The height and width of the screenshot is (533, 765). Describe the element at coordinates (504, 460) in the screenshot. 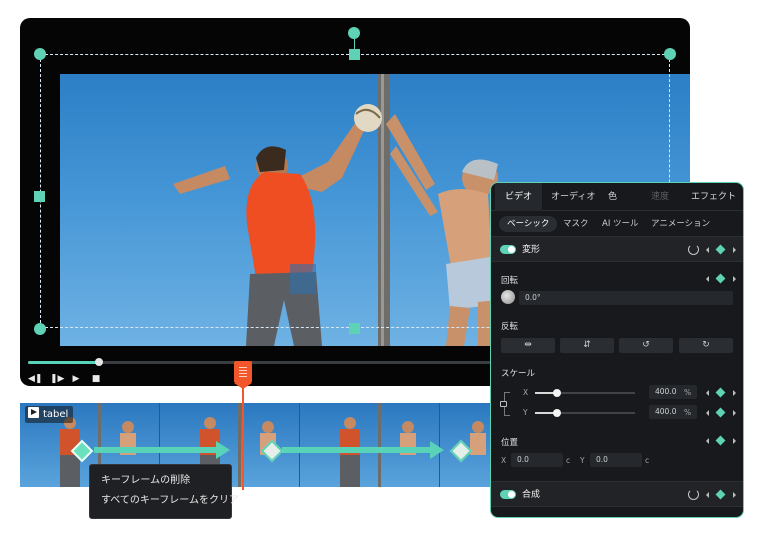

I see `position-x-label: X` at that location.